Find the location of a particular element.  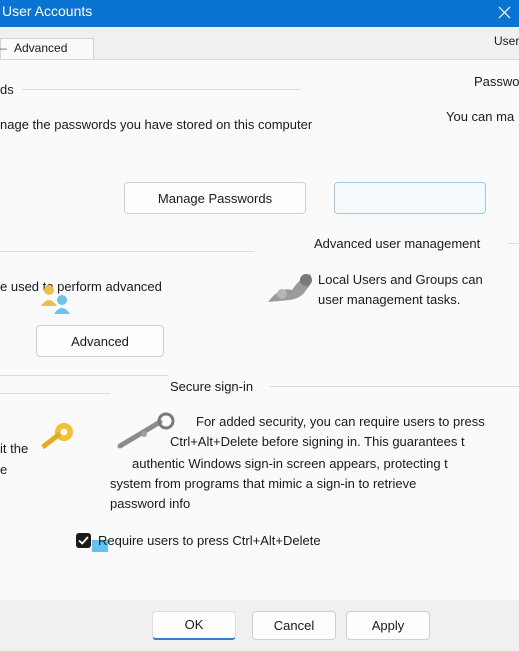

tab-user-fragment: User is located at coordinates (506, 41).